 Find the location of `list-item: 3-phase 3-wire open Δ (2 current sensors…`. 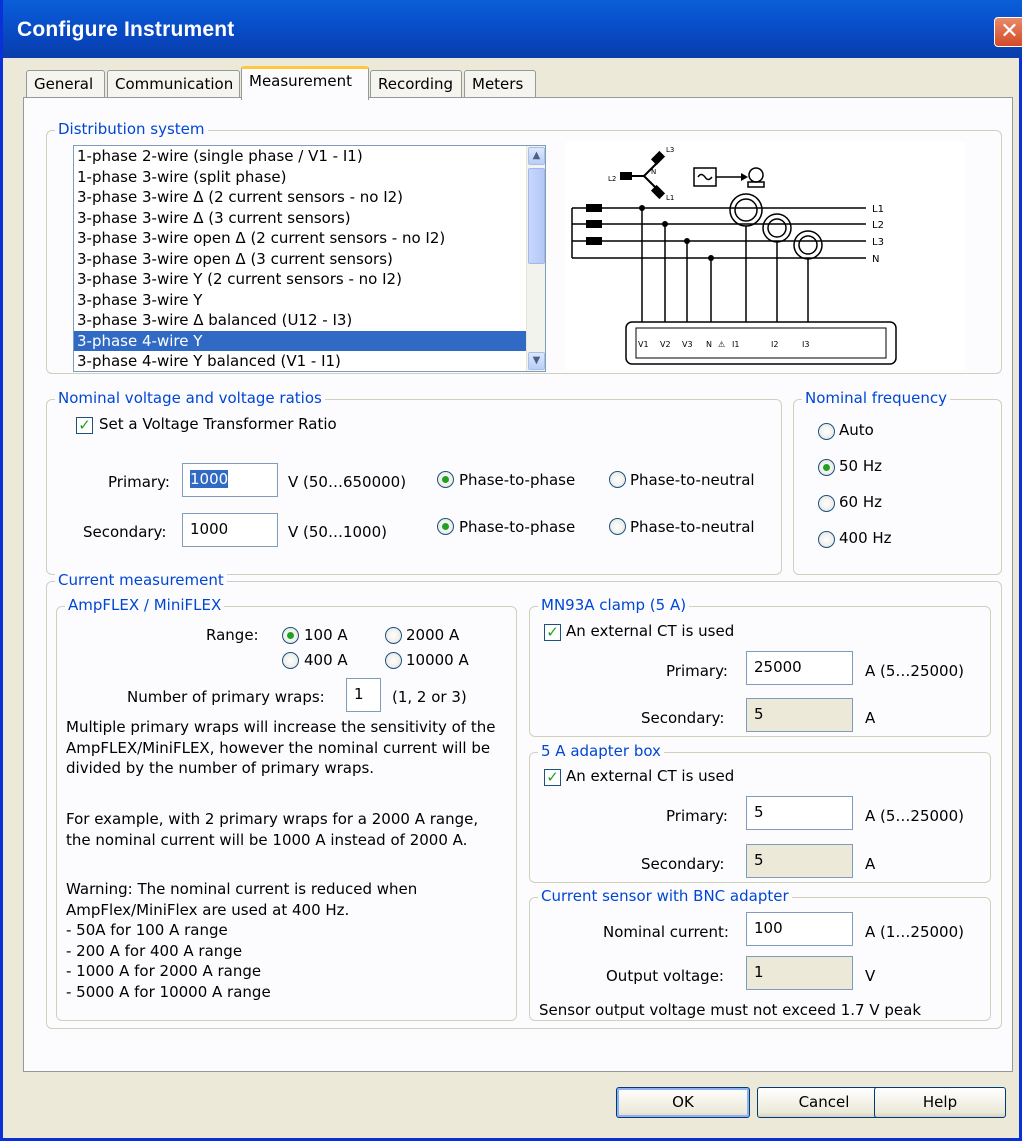

list-item: 3-phase 3-wire open Δ (2 current sensors… is located at coordinates (309, 238).